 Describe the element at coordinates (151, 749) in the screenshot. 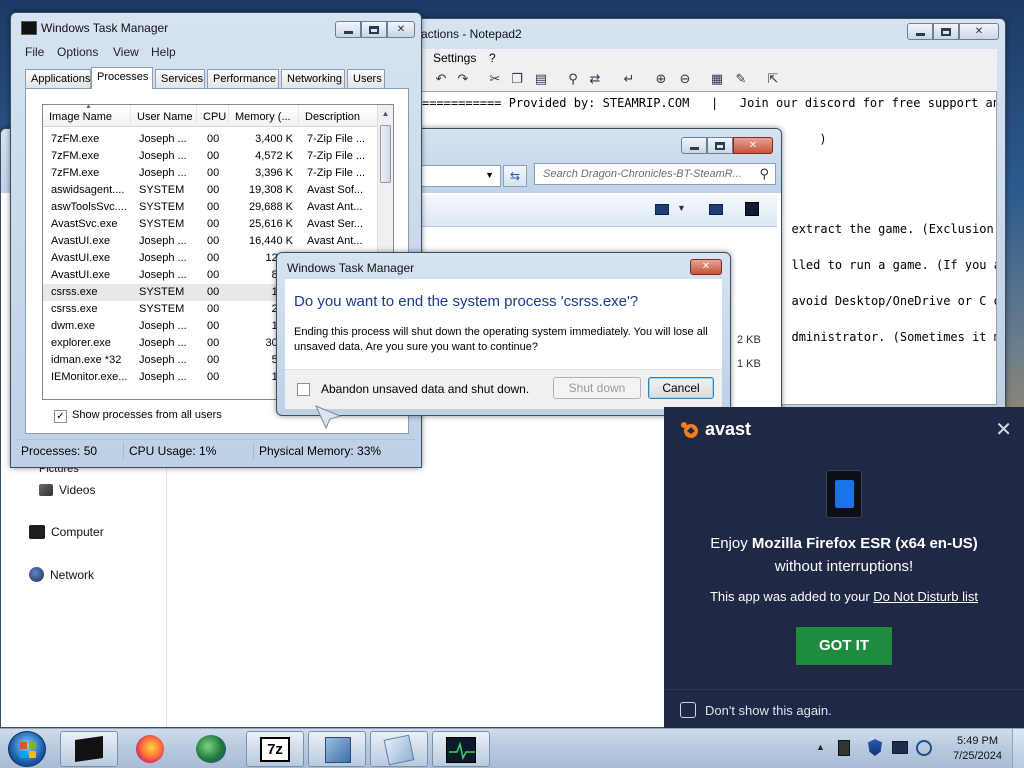

I see `taskbar-firefox` at that location.